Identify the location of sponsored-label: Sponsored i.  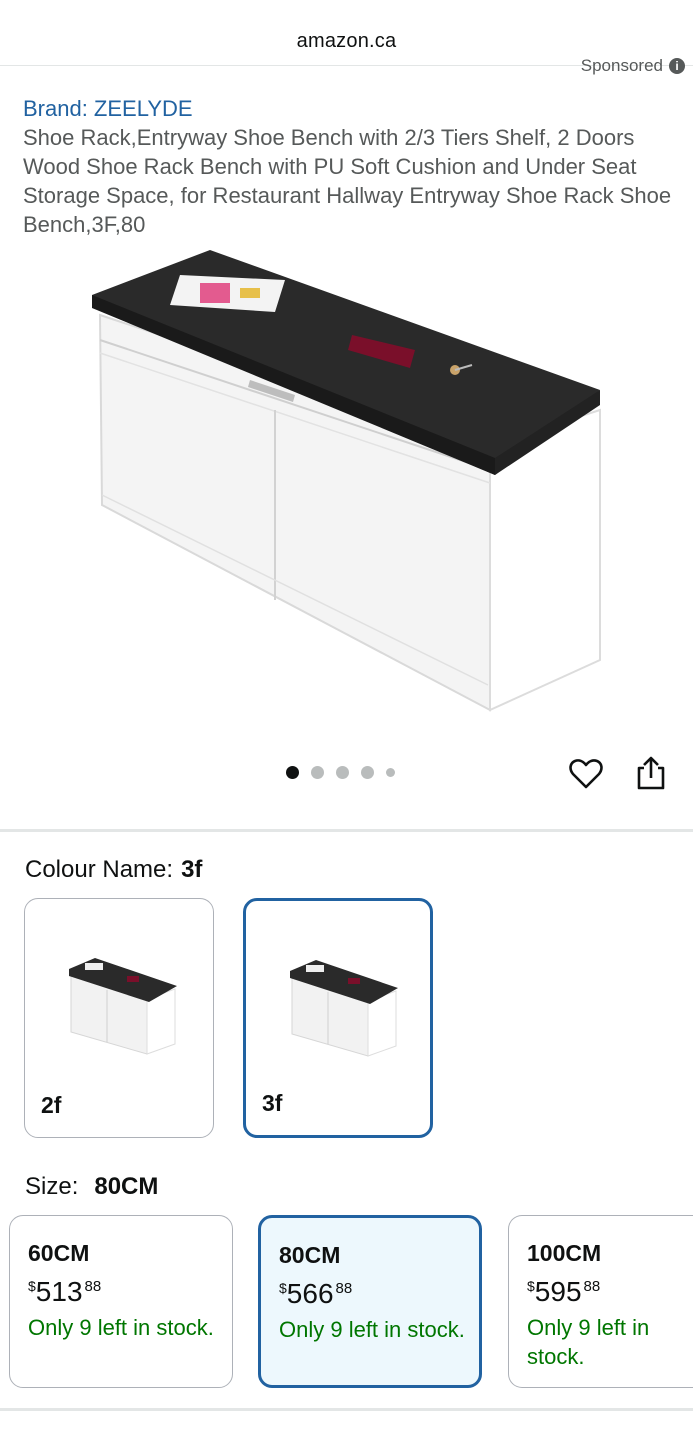
(633, 66).